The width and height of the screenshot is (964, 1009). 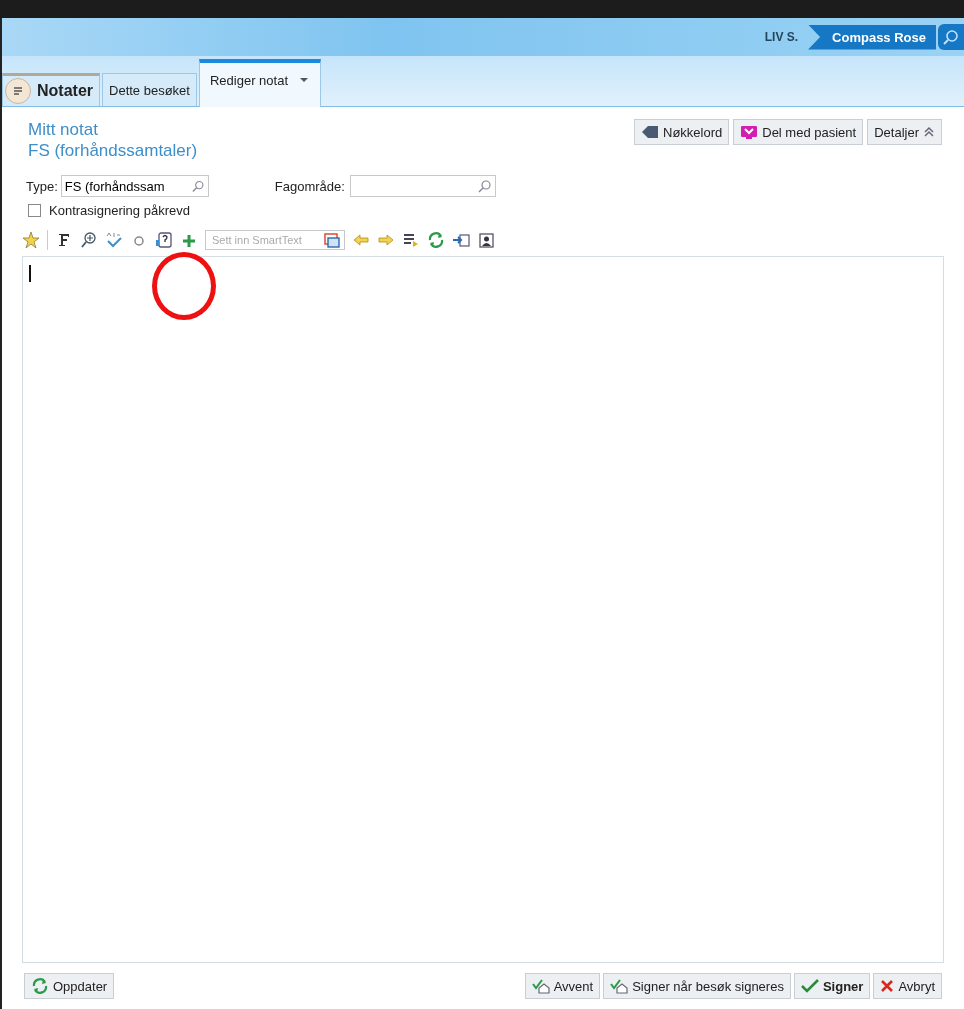 I want to click on area-field, so click(x=422, y=186).